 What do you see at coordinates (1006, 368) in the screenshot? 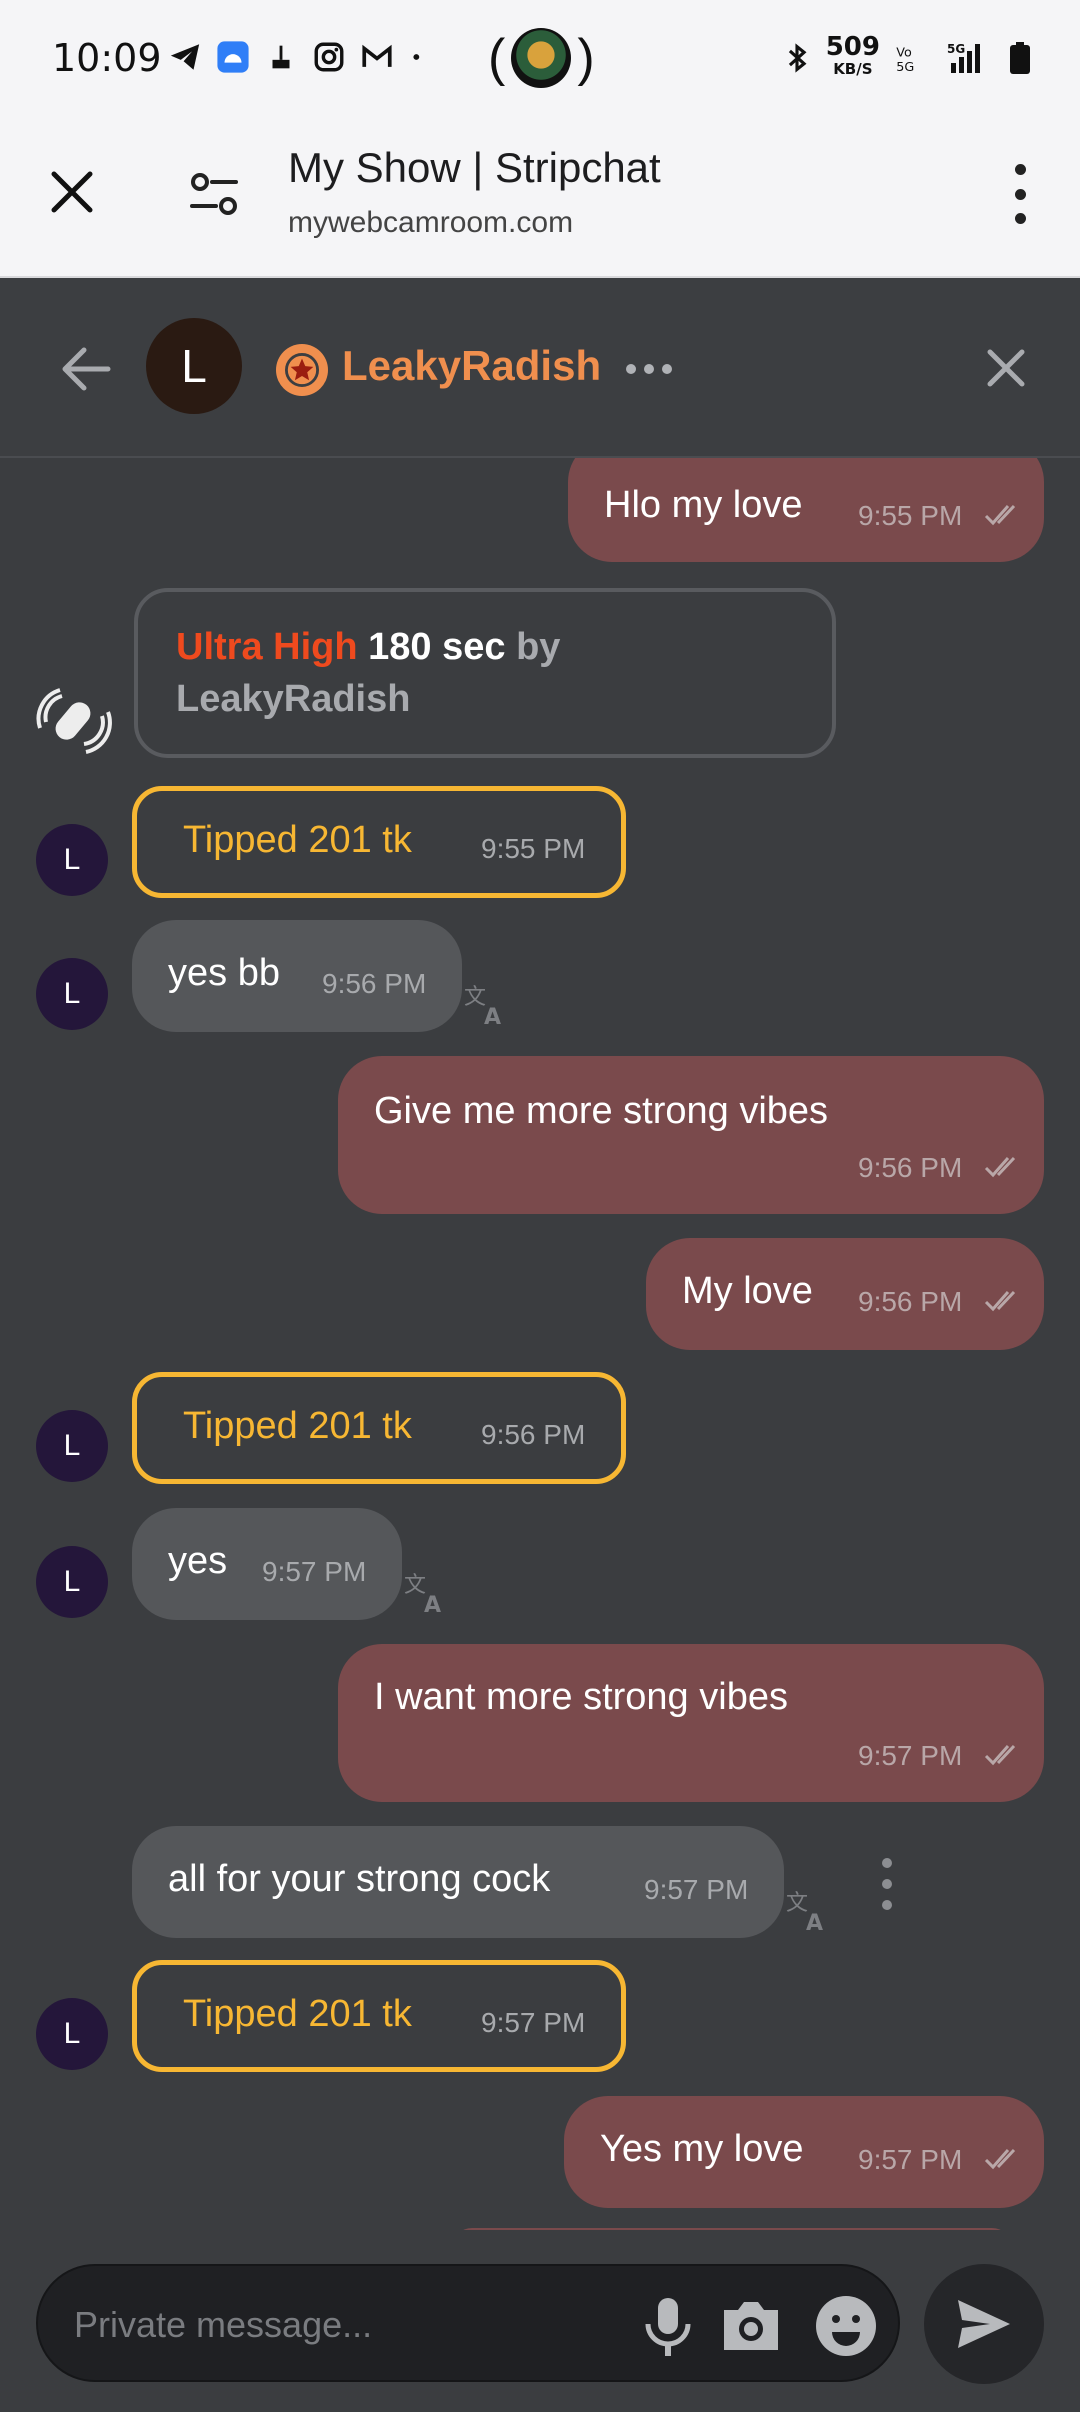
I see `close-chat-icon` at bounding box center [1006, 368].